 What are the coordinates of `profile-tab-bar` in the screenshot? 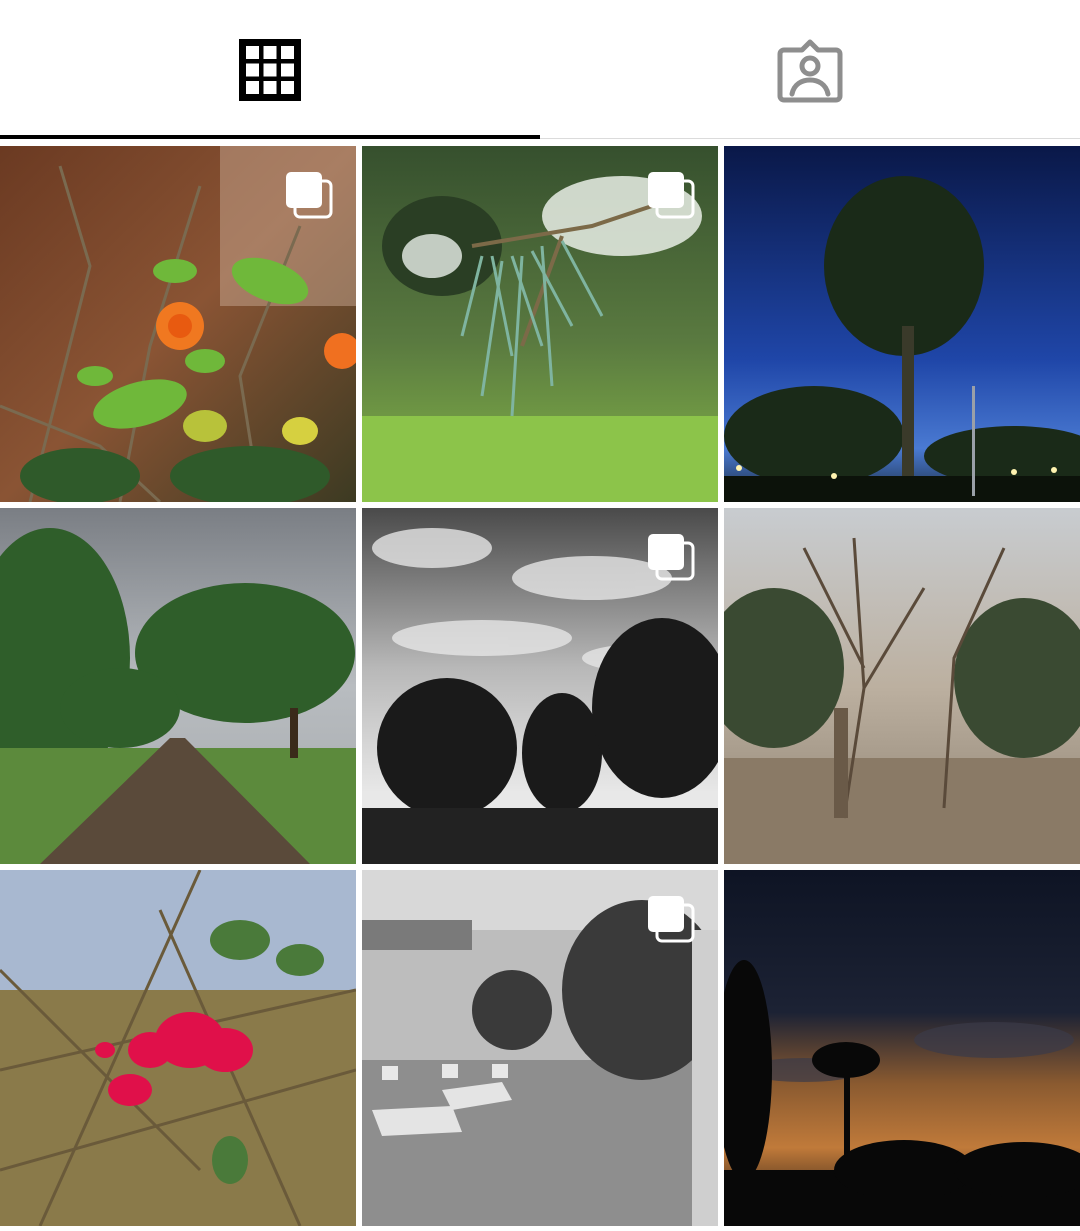 It's located at (540, 70).